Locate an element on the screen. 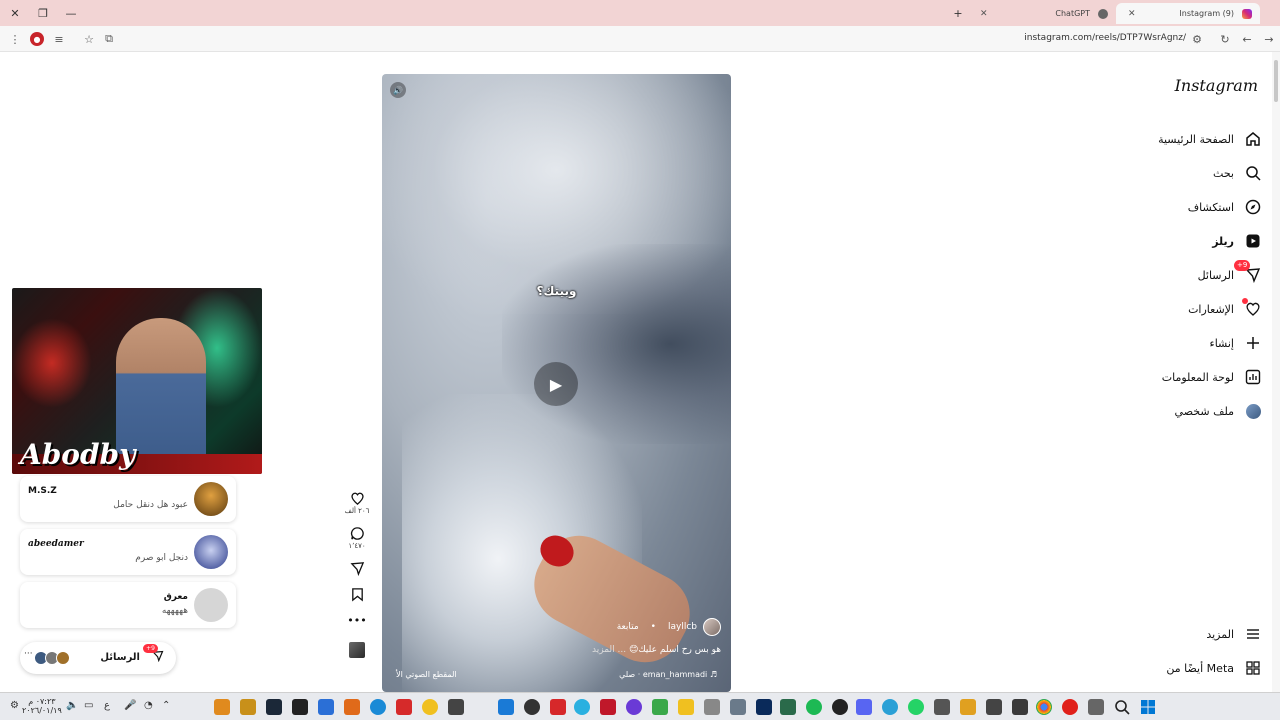 This screenshot has height=720, width=1280. url-field: instagram.com/reels/DTP7WsrAgnz/ is located at coordinates (1105, 38).